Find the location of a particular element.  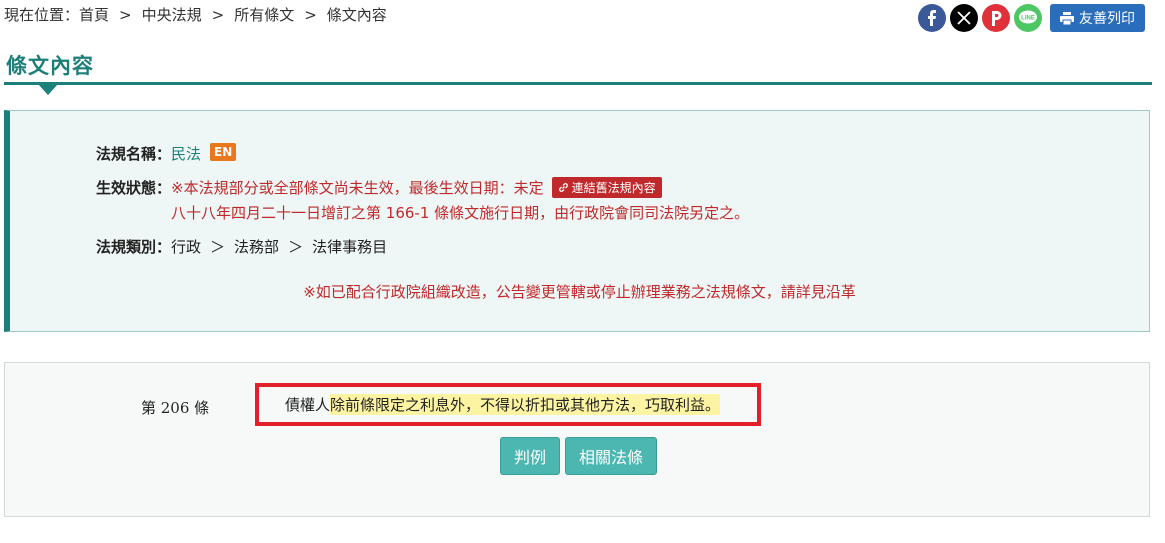

old-law-link-label: 連結舊法規內容 is located at coordinates (613, 188).